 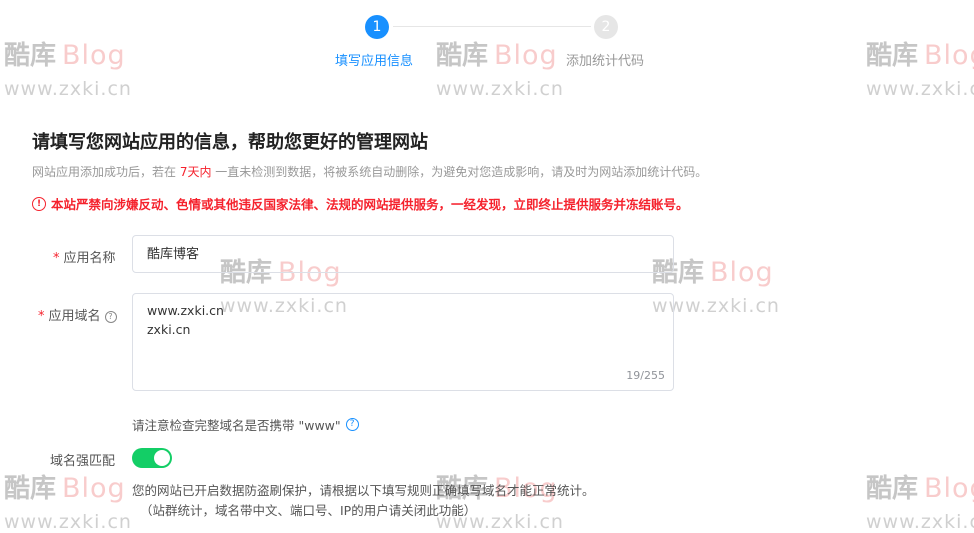 What do you see at coordinates (403, 342) in the screenshot?
I see `app-domain-textarea: www.zxki.cn zxki.cn 19/255` at bounding box center [403, 342].